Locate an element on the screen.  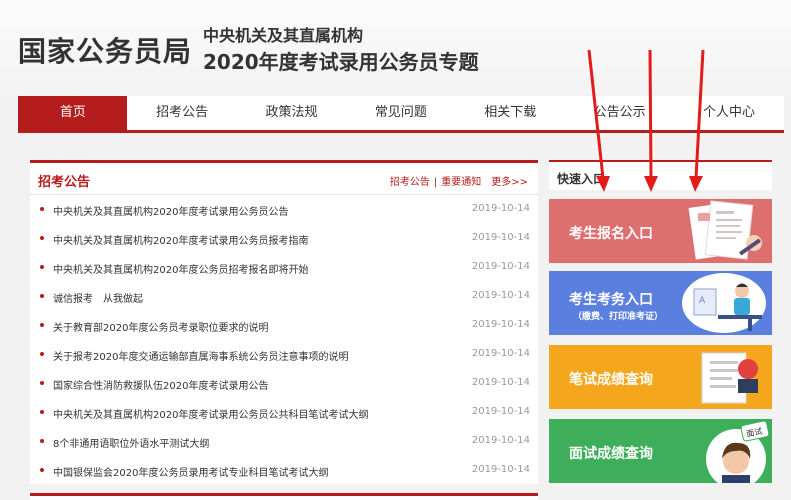
header-subtitle-2: 2020年度考试录用公务员专题 is located at coordinates (341, 62).